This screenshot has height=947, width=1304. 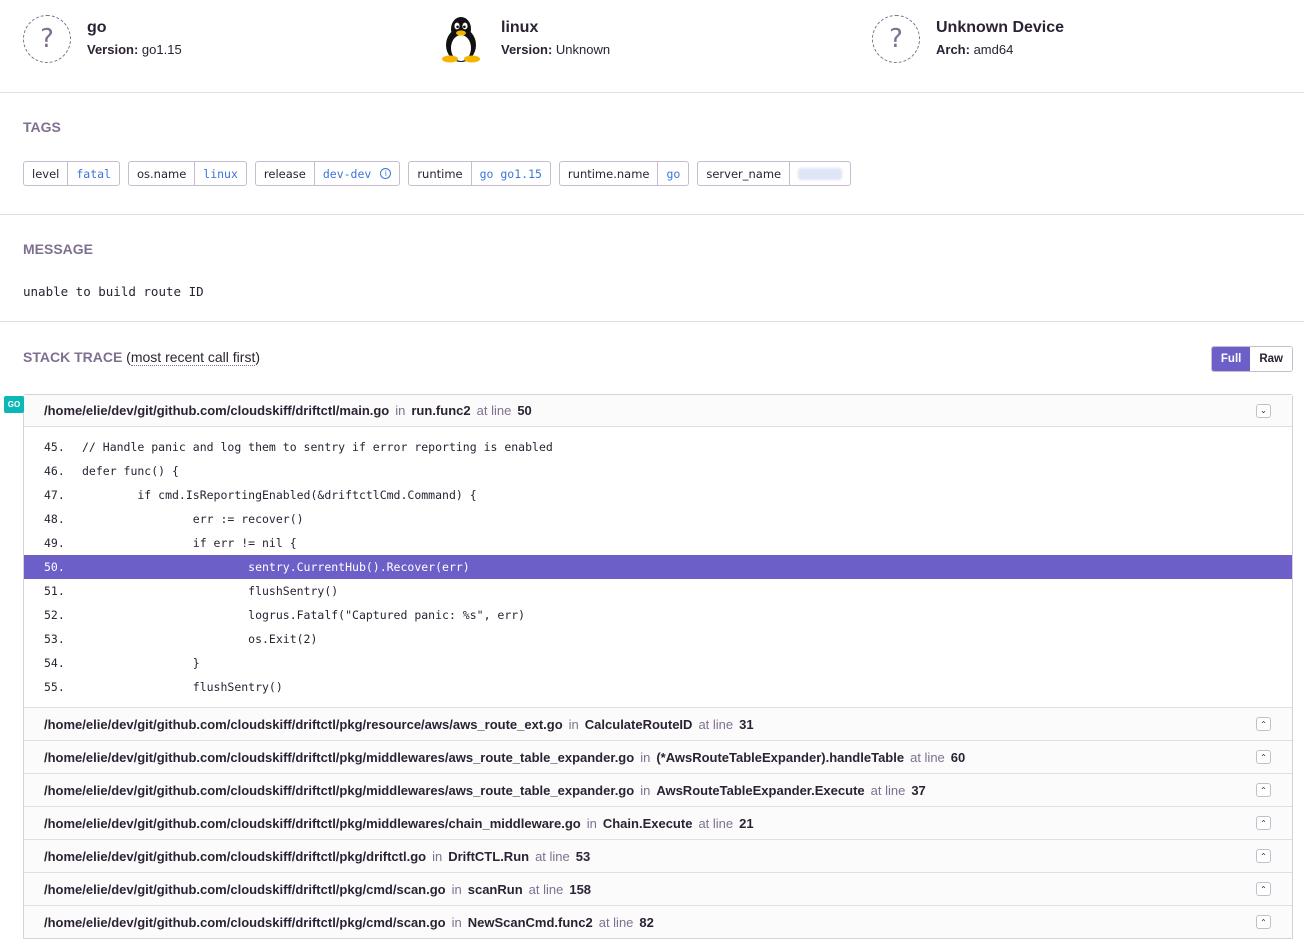 I want to click on tag-value: linux, so click(x=220, y=173).